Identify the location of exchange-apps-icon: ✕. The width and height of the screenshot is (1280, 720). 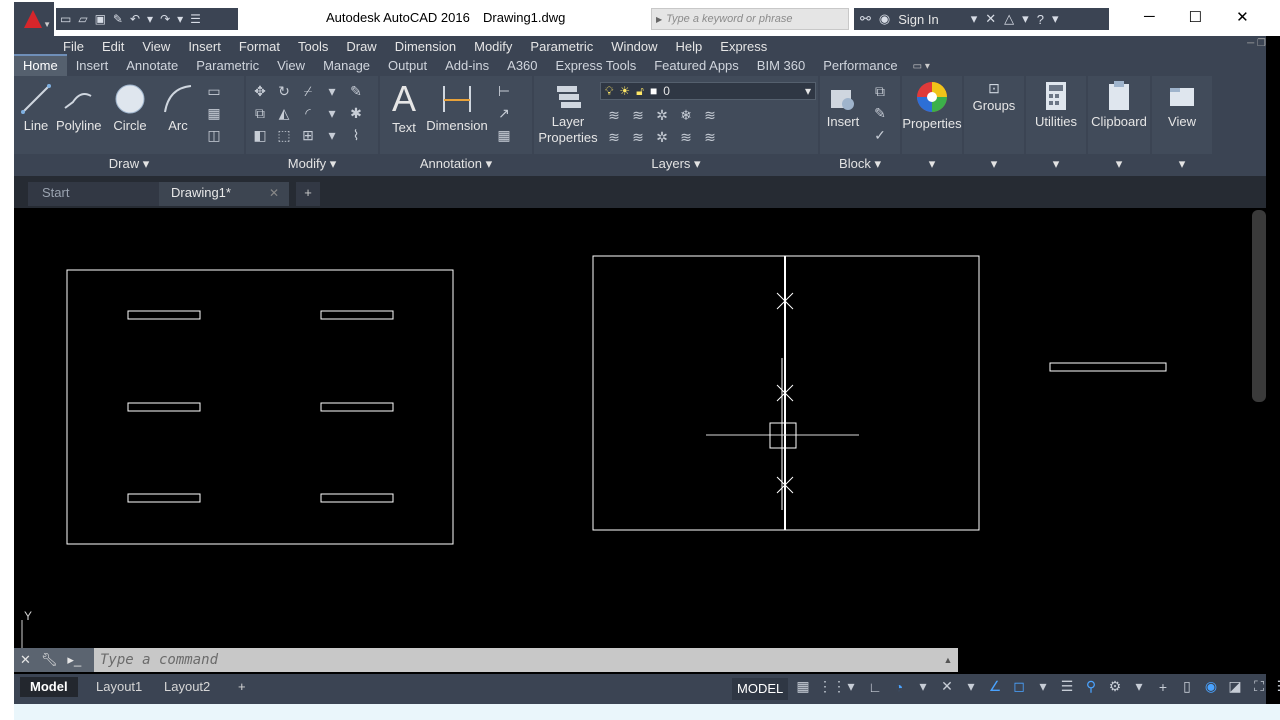
(990, 19).